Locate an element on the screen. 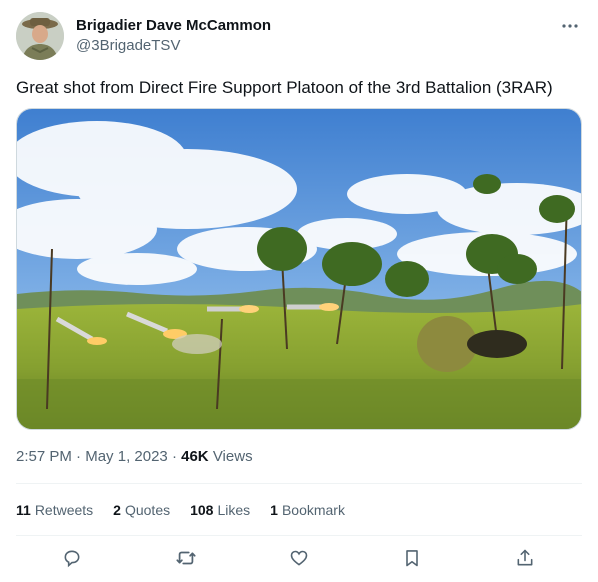 The height and width of the screenshot is (582, 598). views-label: Views is located at coordinates (230, 456).